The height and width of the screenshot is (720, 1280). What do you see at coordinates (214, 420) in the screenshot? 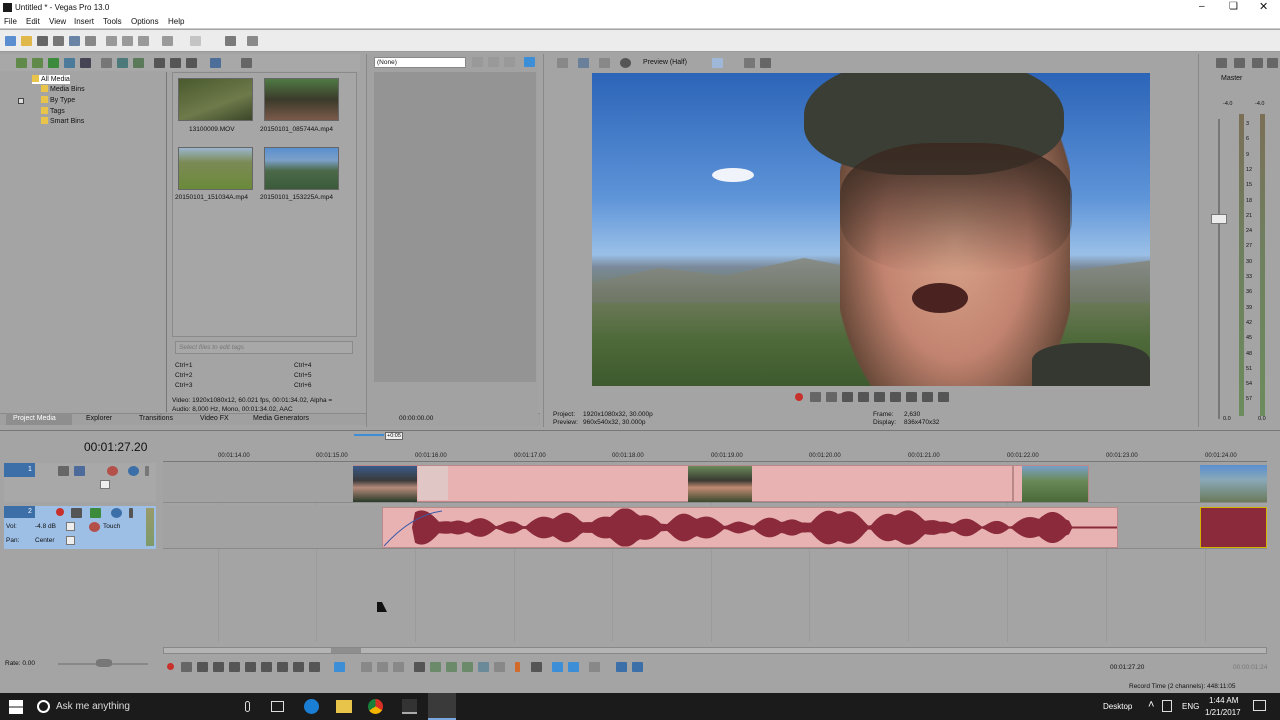
I see `tab-video-fx: Video FX` at bounding box center [214, 420].